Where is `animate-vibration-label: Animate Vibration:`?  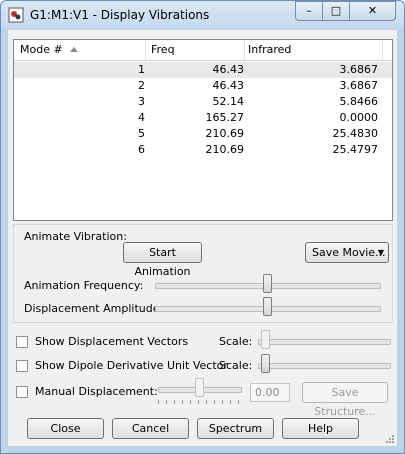
animate-vibration-label: Animate Vibration: is located at coordinates (75, 236).